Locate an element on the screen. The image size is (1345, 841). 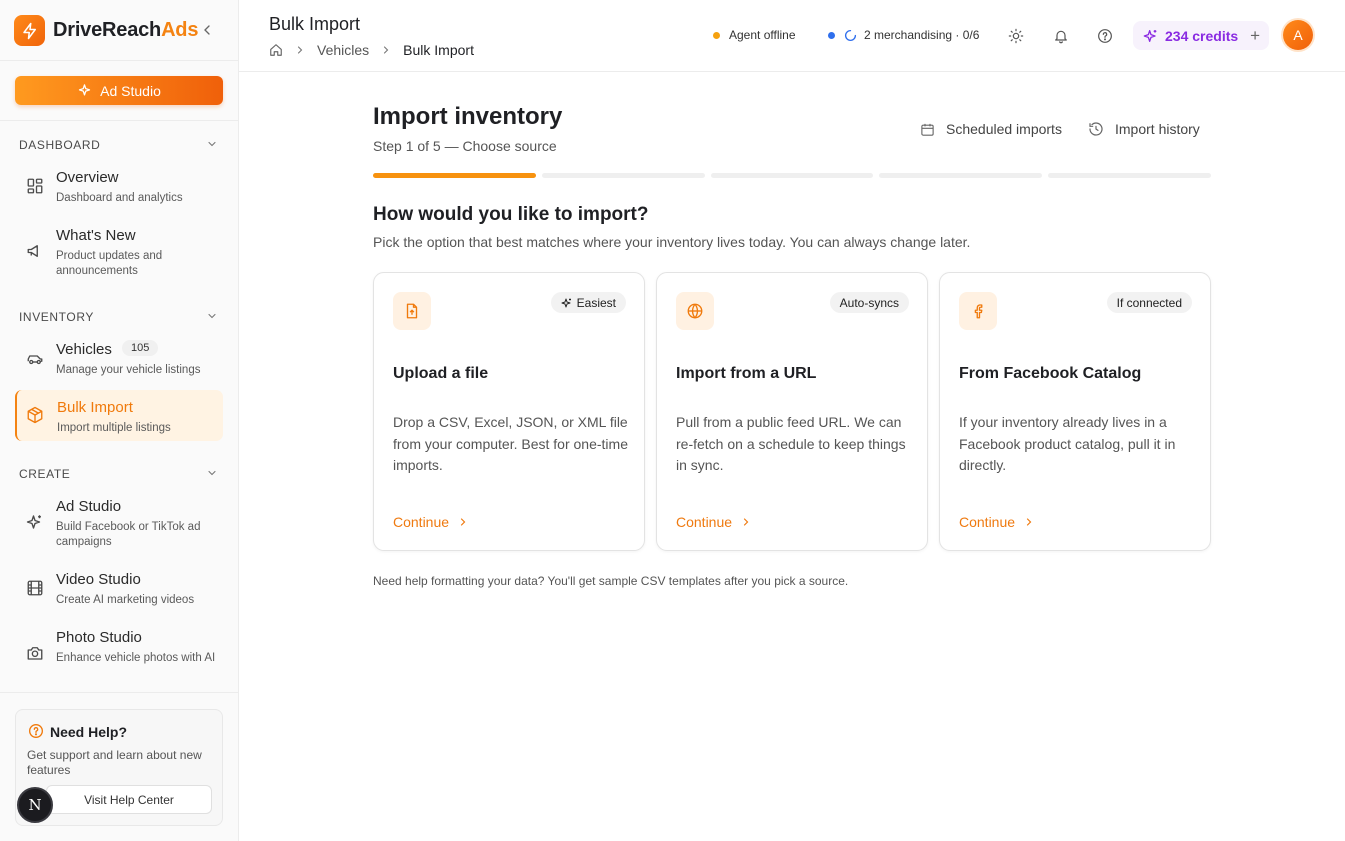
brand: DriveReachAds is located at coordinates (106, 30).